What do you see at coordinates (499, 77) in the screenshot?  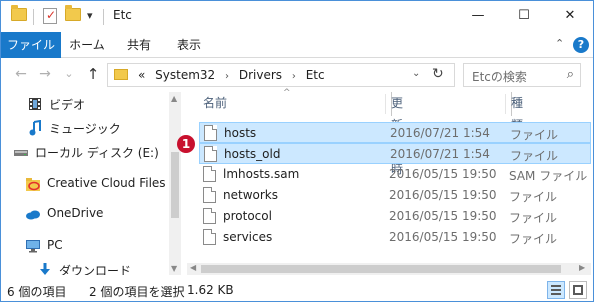 I see `search-placeholder: Etcの検索` at bounding box center [499, 77].